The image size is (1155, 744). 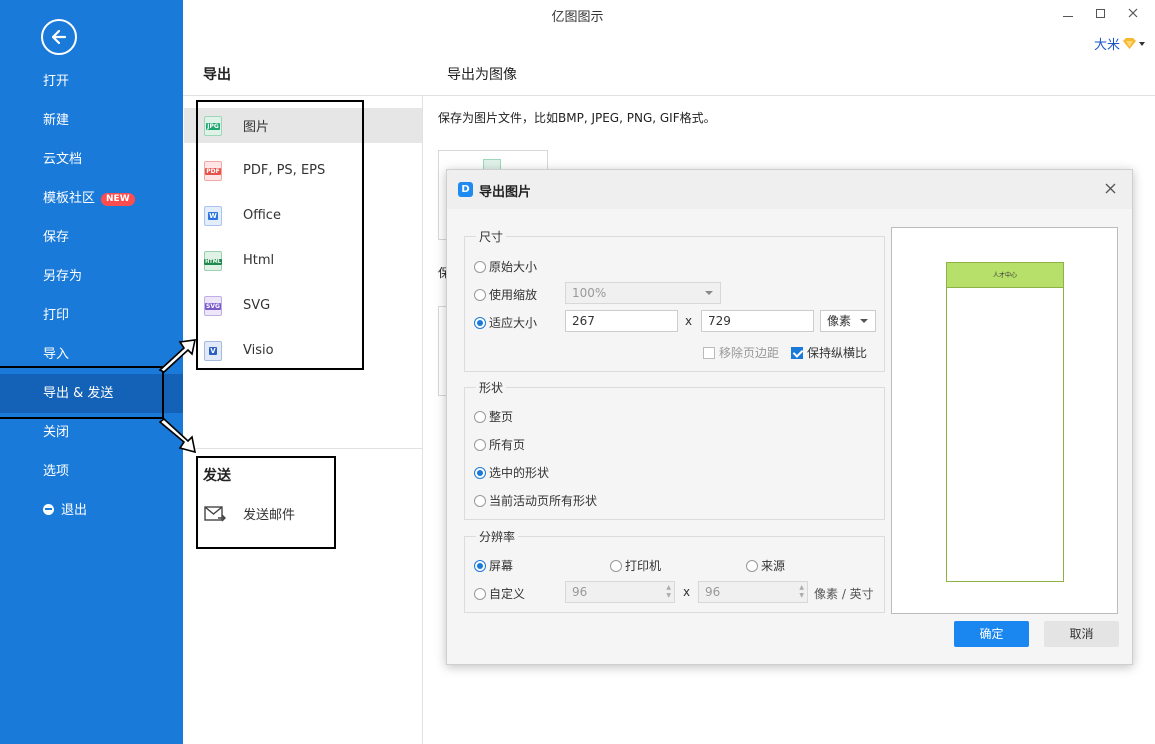 I want to click on remove-margin-checkbox: 移除页边距, so click(x=741, y=352).